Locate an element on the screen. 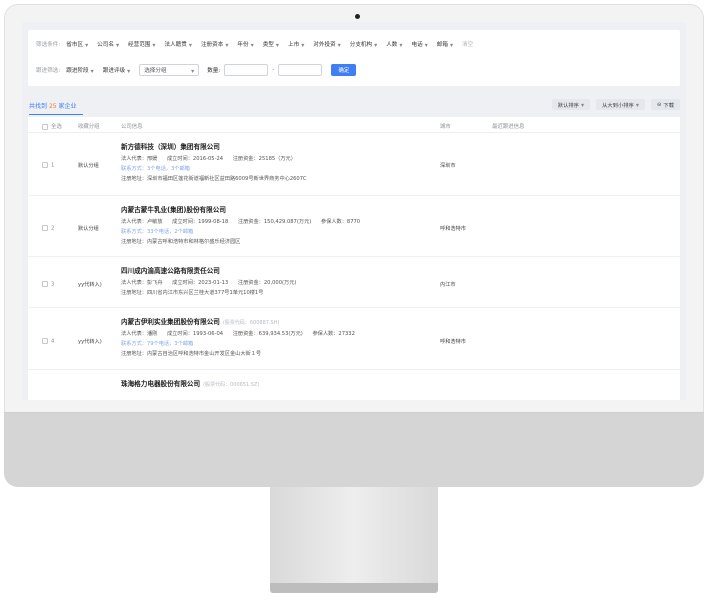 The image size is (707, 600). company-address: 注册地址：深圳市福田区莲花街道福新社区益田路6009号新世界商务中心2607C is located at coordinates (214, 179).